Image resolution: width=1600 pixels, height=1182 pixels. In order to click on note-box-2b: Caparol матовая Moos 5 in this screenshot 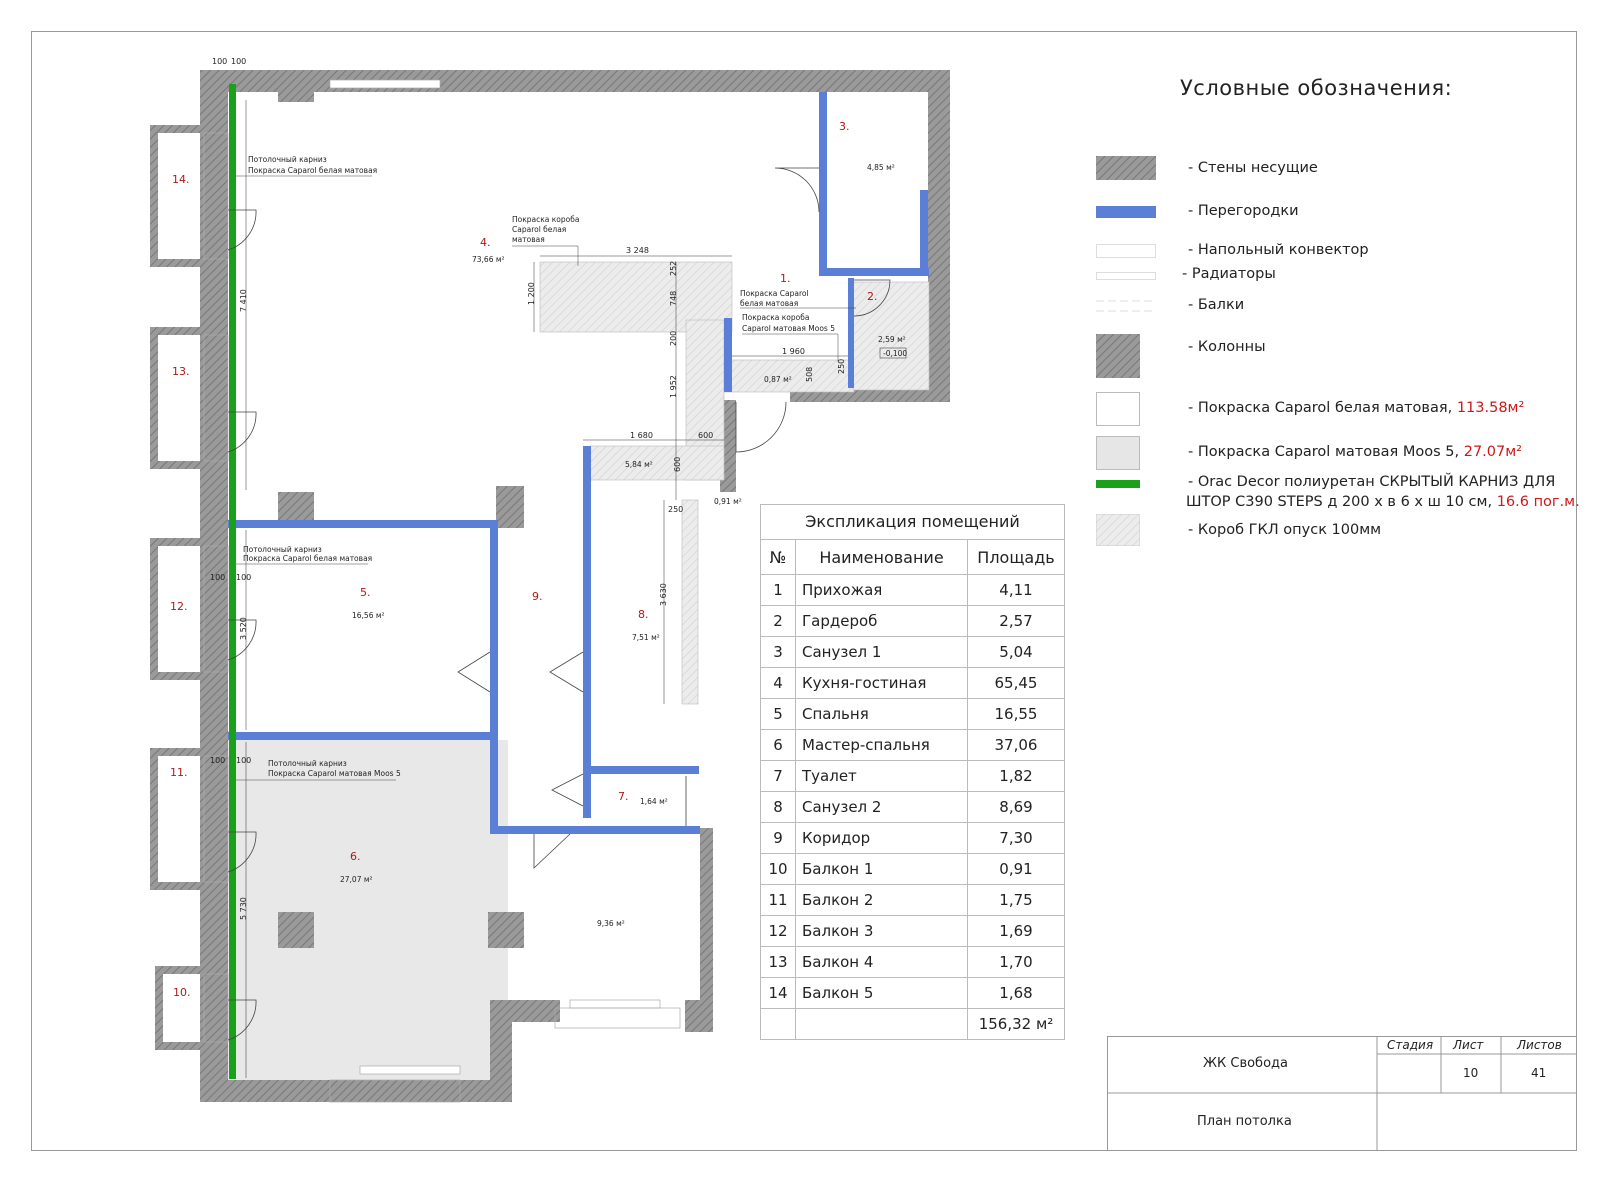, I will do `click(788, 328)`.